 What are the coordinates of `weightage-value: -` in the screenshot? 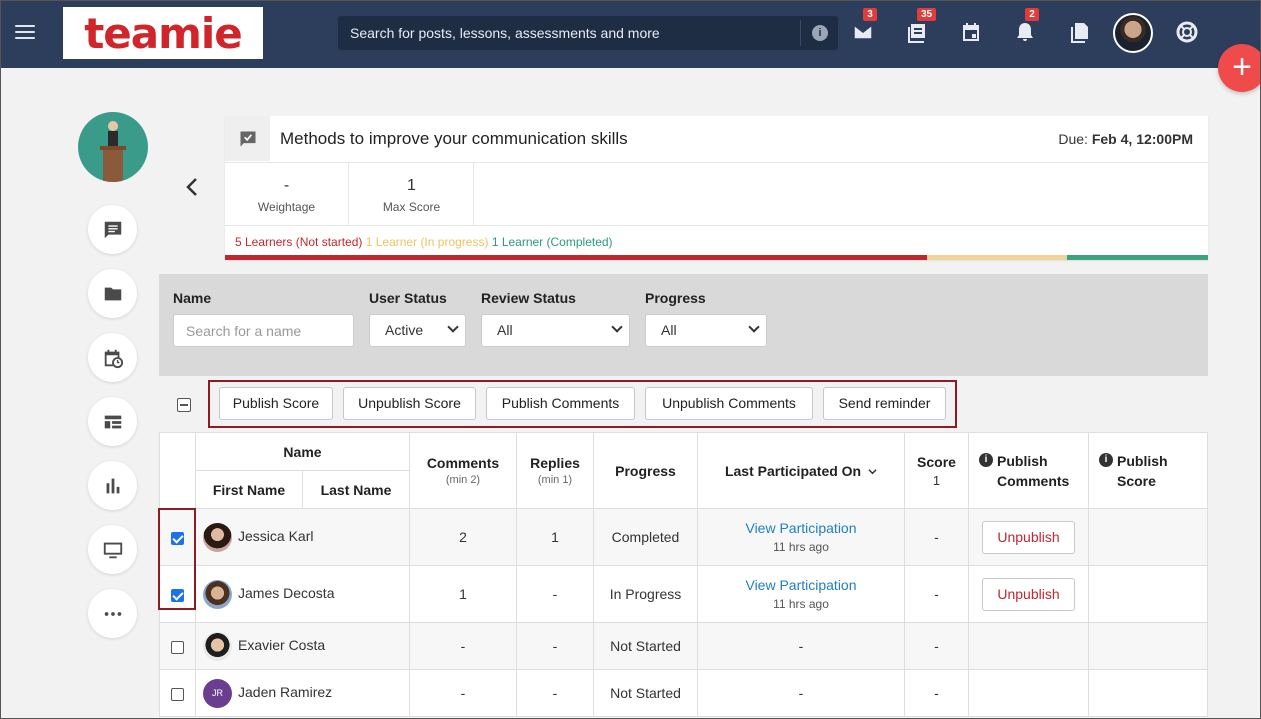 It's located at (286, 185).